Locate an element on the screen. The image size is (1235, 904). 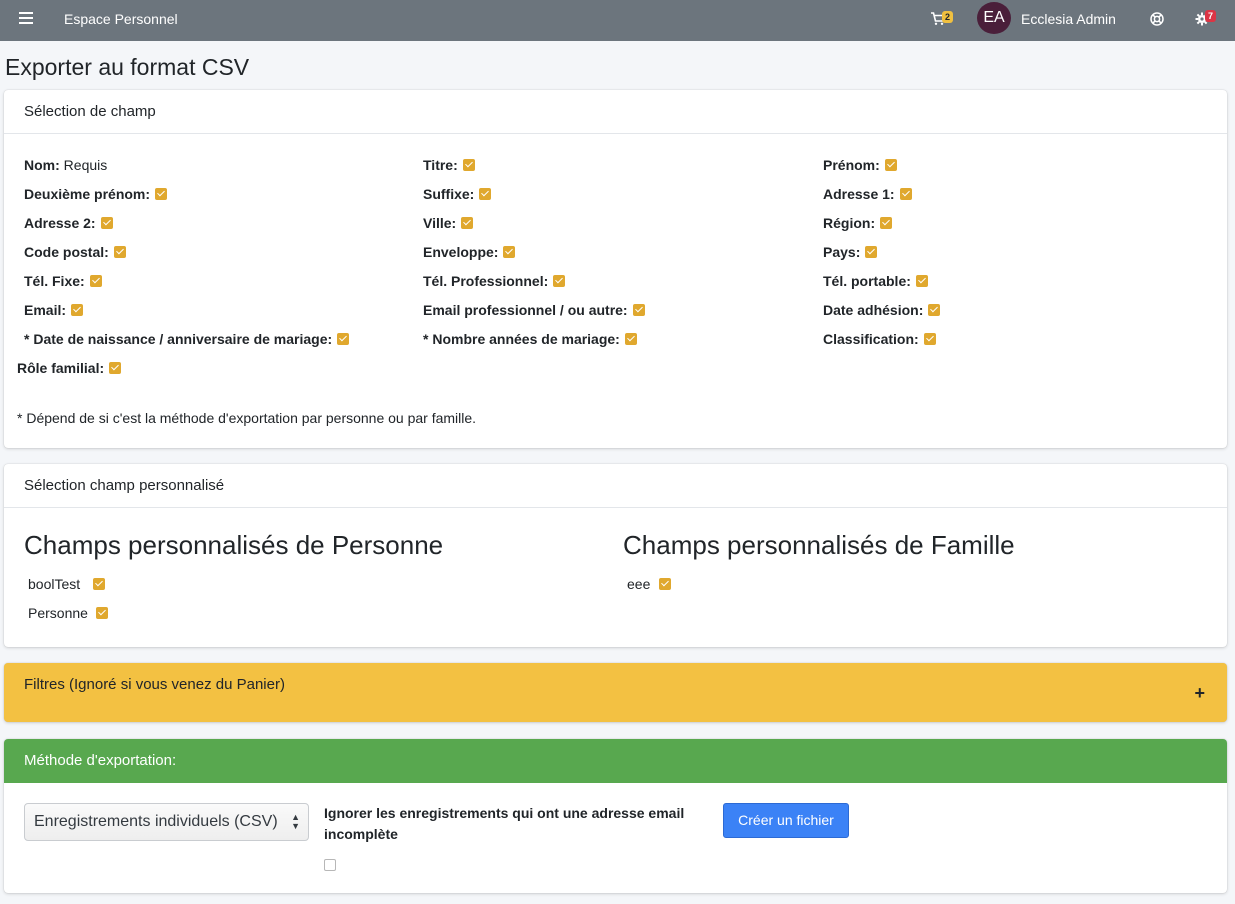
person-custom-fields-title: Champs personnalisés de Personne is located at coordinates (234, 545).